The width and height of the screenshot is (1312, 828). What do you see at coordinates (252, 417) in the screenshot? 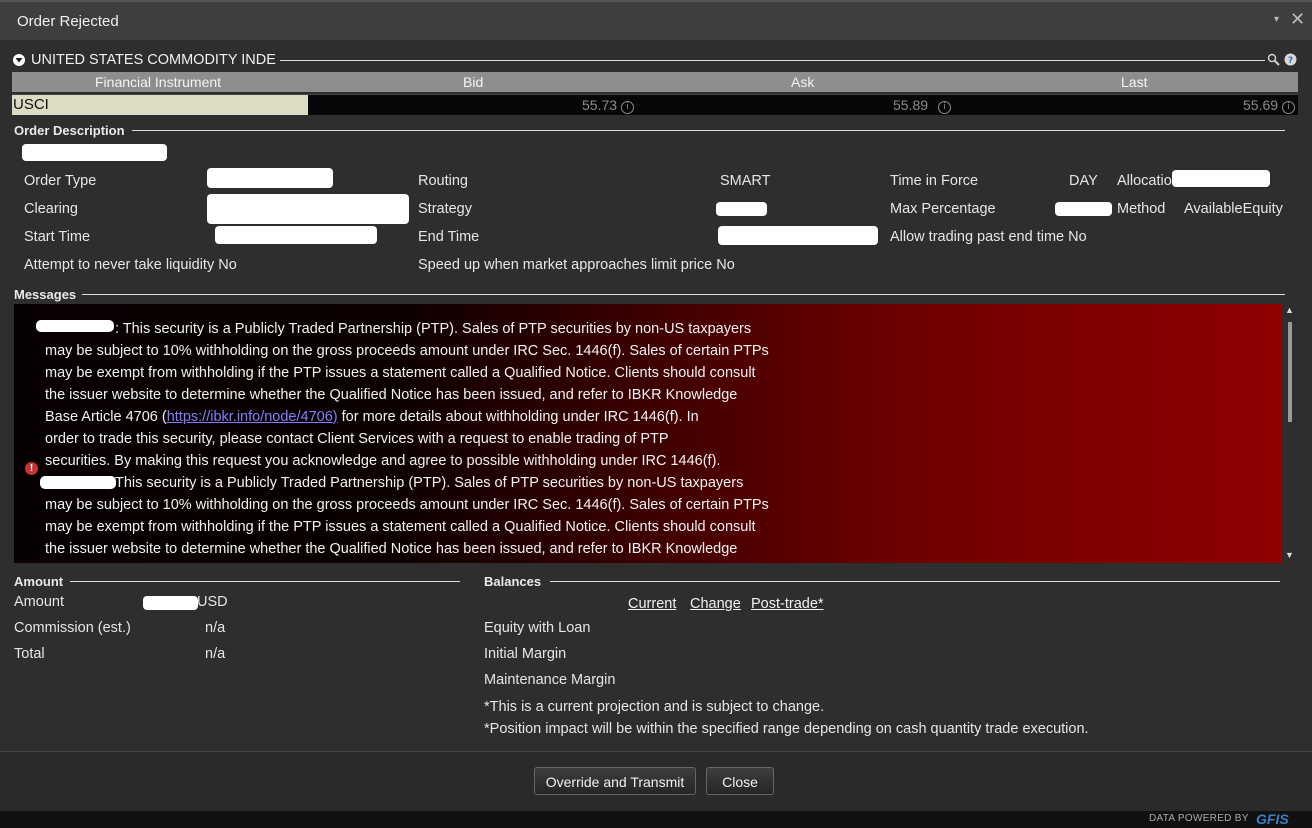
I see `kb-article-link: https://ibkr.info/node/4706)` at bounding box center [252, 417].